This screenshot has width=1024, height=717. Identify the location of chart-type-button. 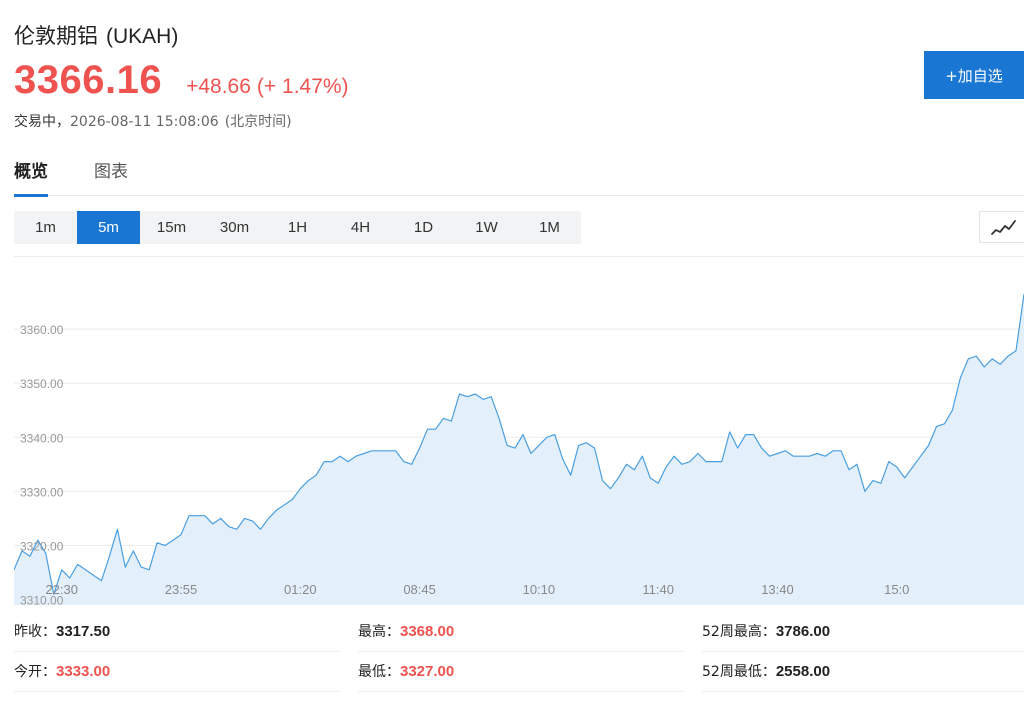
(1001, 227).